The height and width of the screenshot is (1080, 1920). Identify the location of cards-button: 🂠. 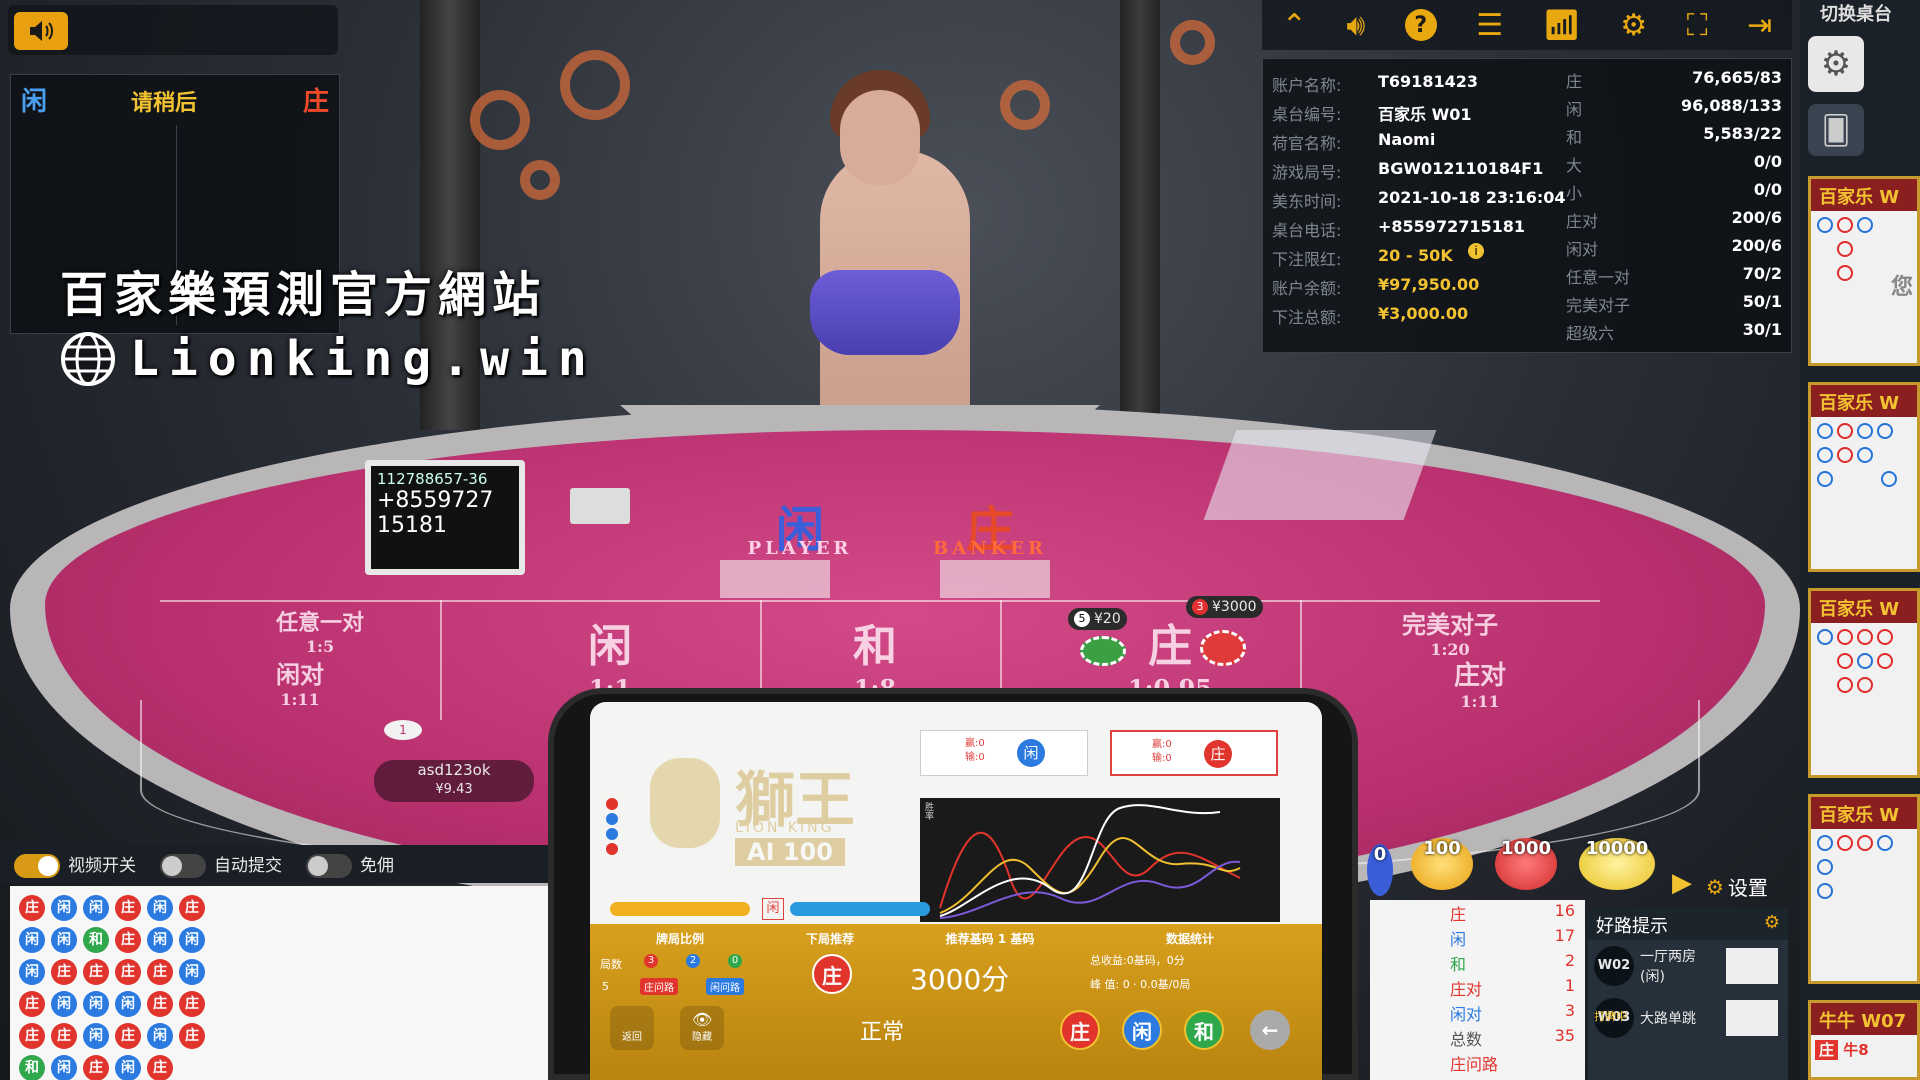
(1836, 130).